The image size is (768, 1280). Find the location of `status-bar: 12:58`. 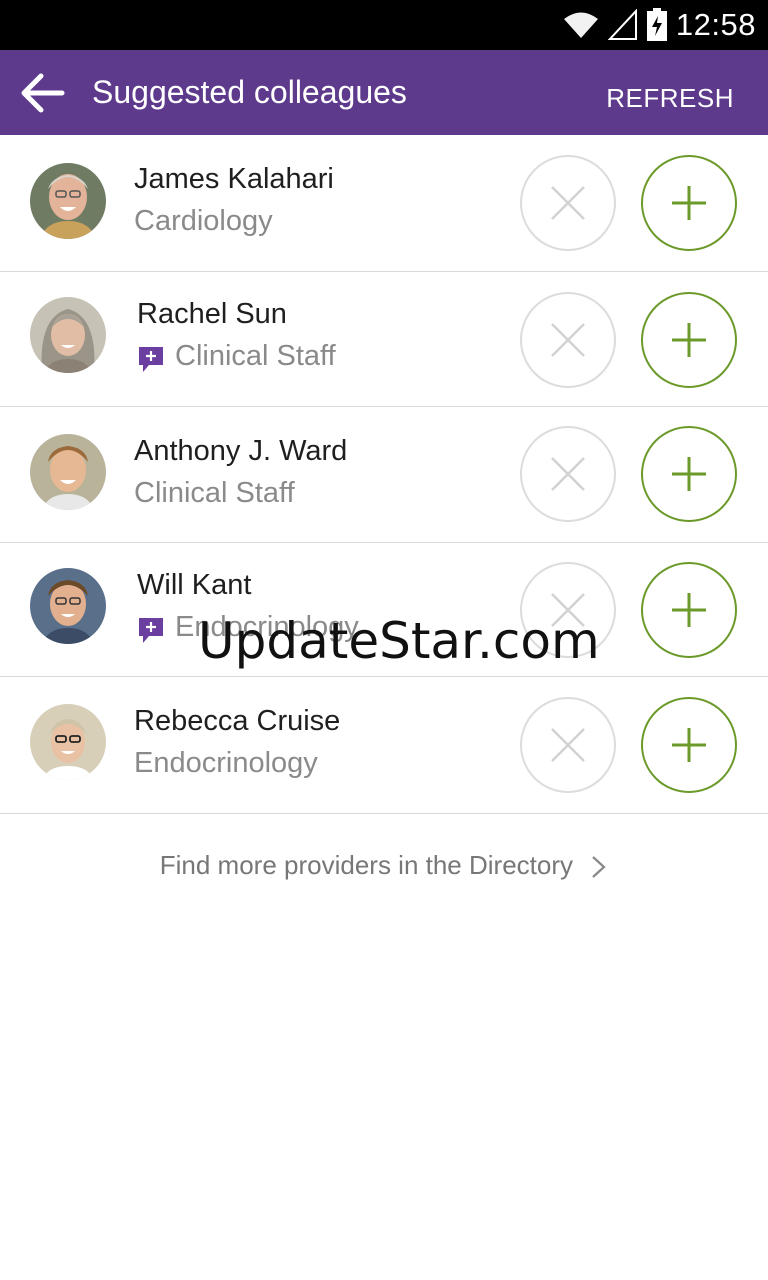

status-bar: 12:58 is located at coordinates (384, 25).